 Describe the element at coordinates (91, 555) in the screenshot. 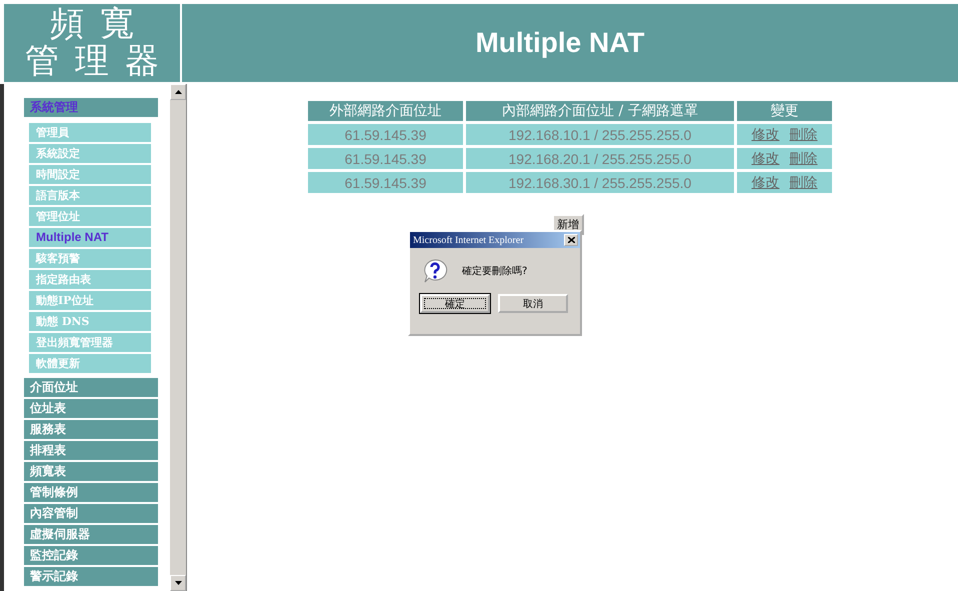

I see `menu-group: 監控記錄` at that location.